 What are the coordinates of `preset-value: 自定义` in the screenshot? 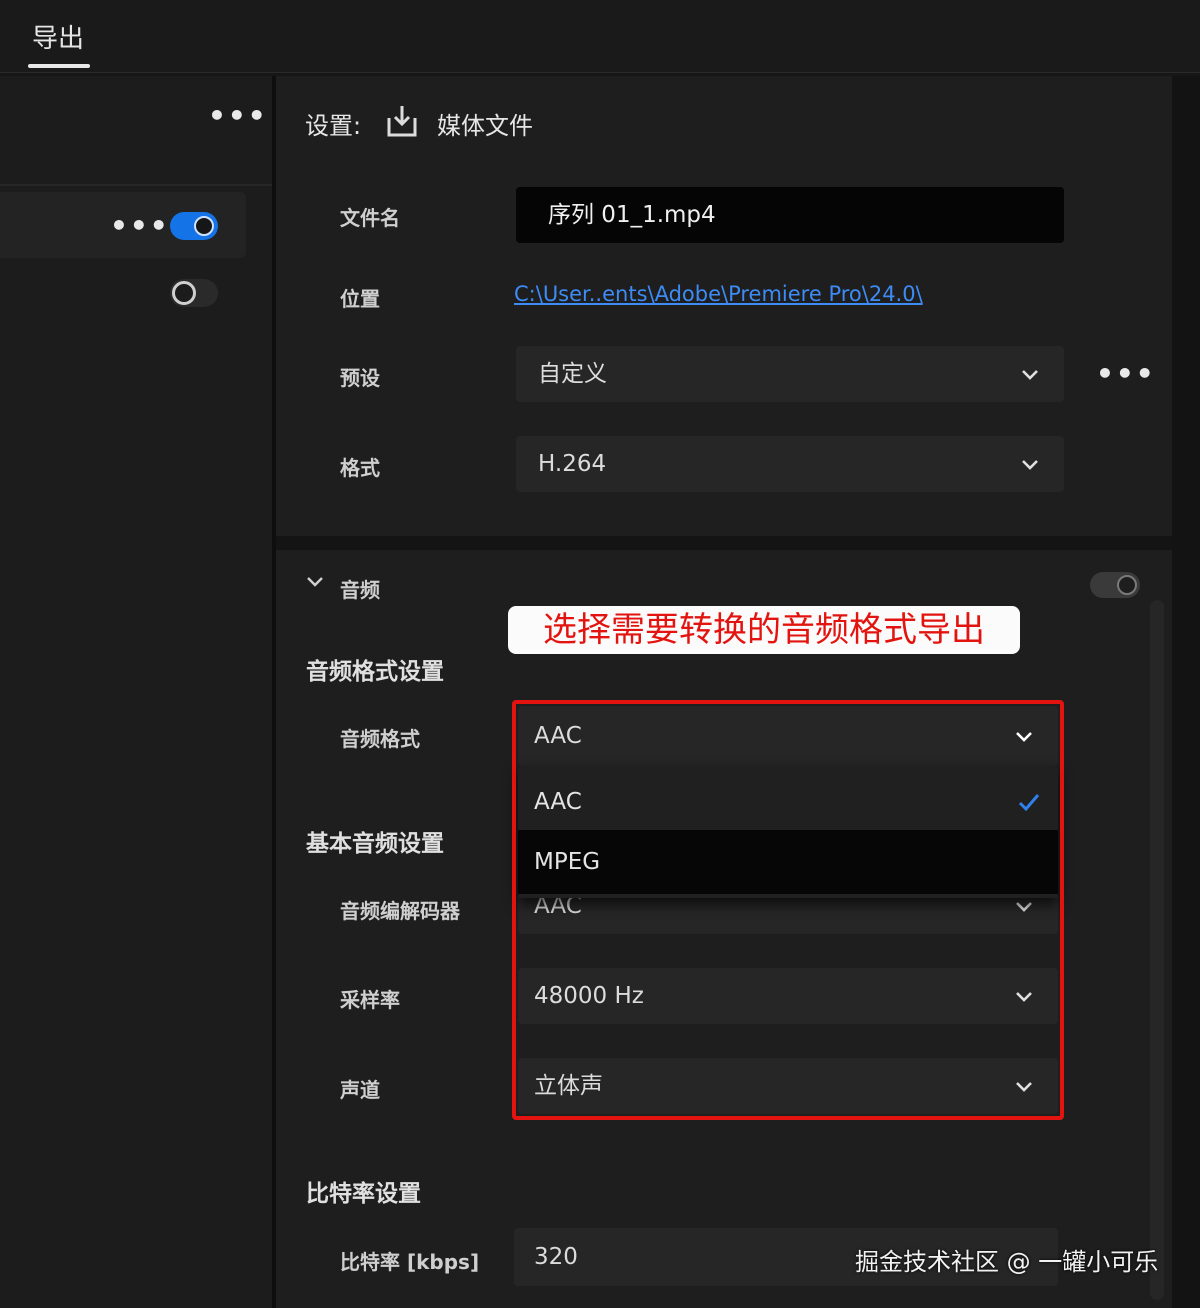 It's located at (572, 374).